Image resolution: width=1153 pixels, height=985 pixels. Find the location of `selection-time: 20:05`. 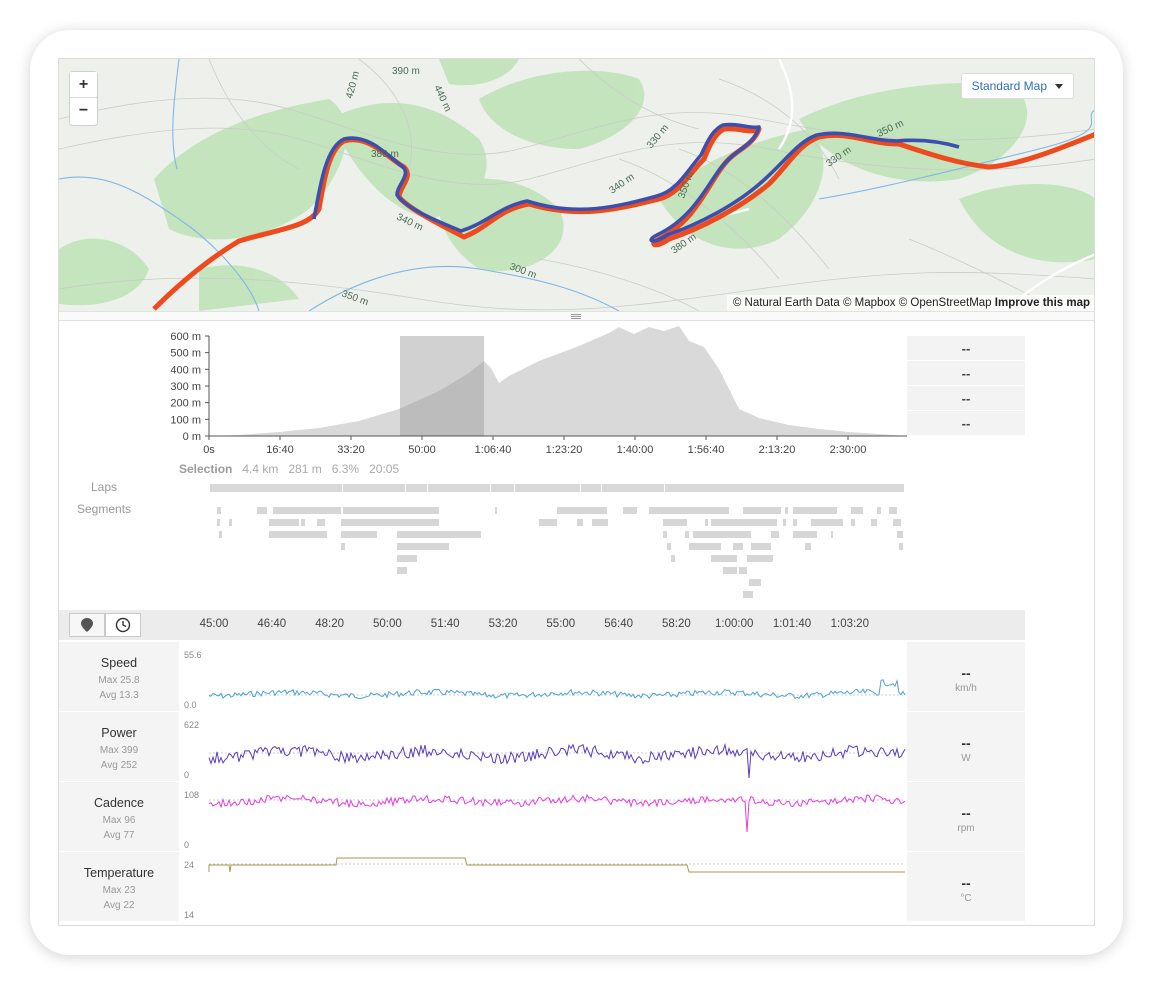

selection-time: 20:05 is located at coordinates (384, 469).